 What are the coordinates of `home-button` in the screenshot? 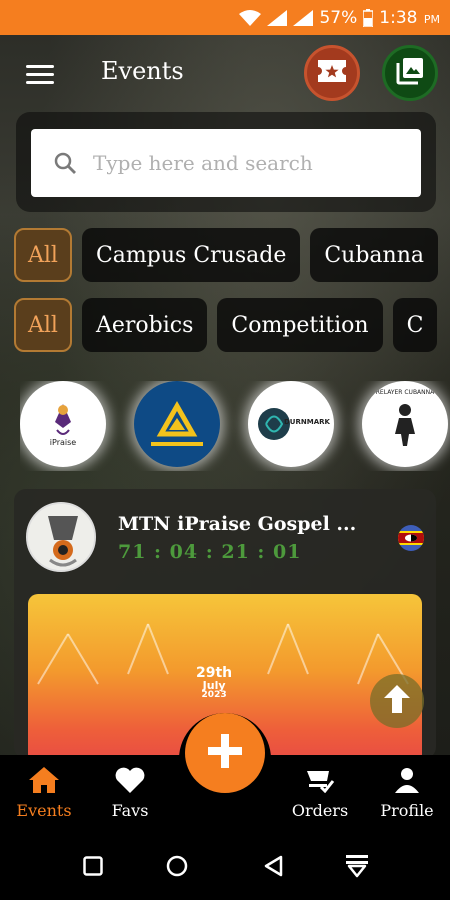 It's located at (177, 868).